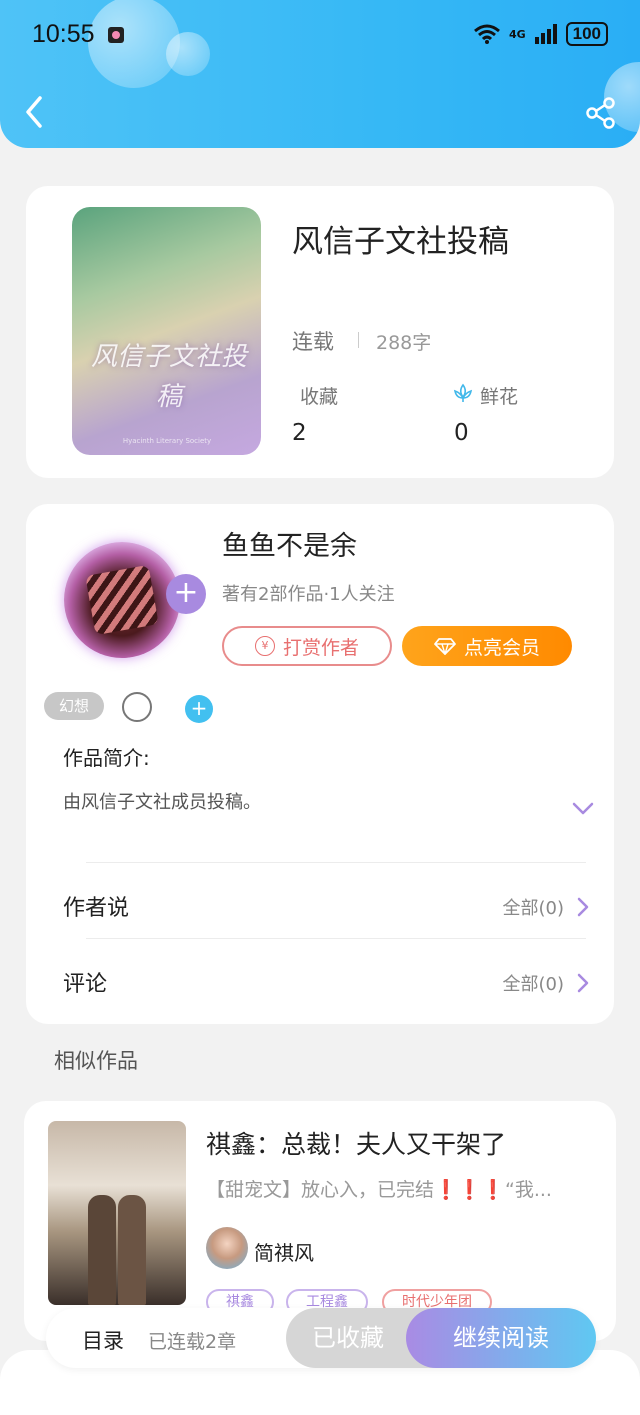 The height and width of the screenshot is (1415, 640). I want to click on author-says-count: 全部(0), so click(533, 908).